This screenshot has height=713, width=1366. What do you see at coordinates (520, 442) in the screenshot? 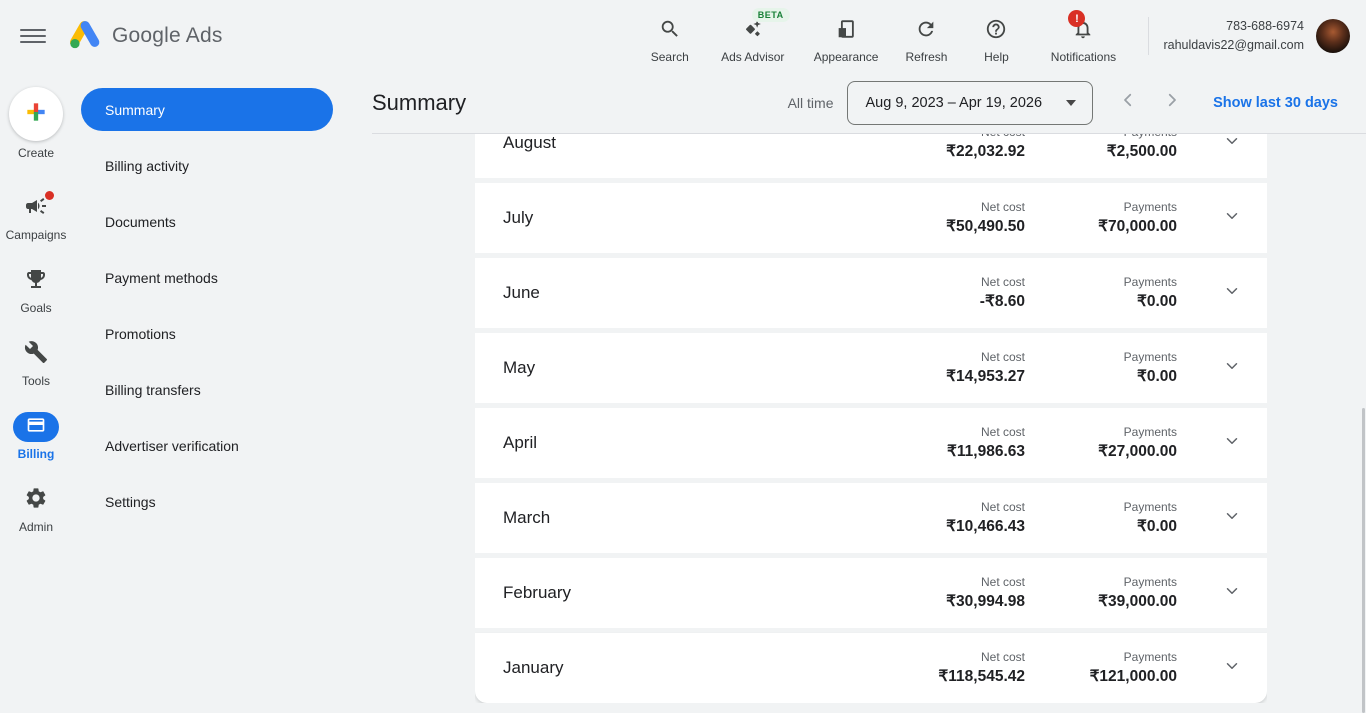
I see `month-label: April` at bounding box center [520, 442].